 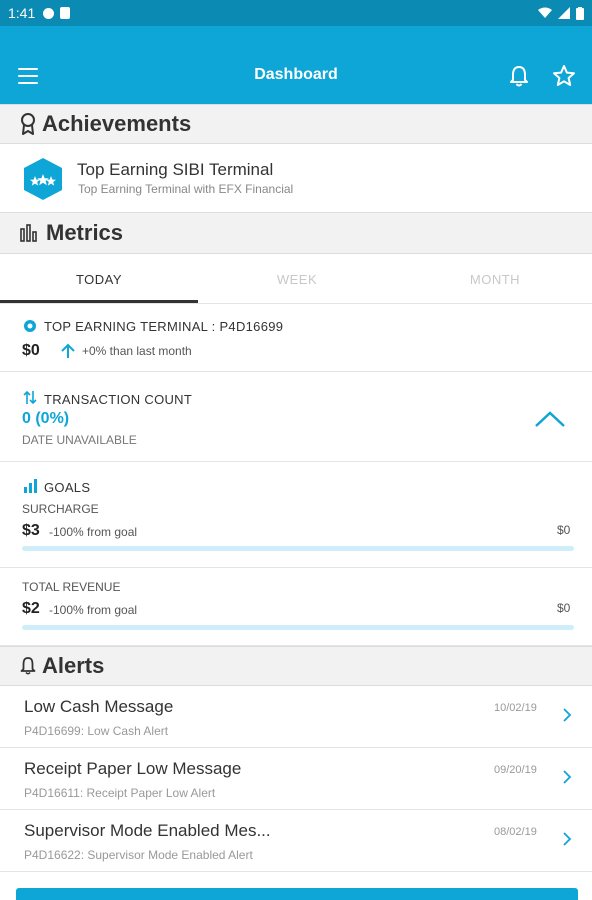 What do you see at coordinates (79, 440) in the screenshot?
I see `transaction-date-label: DATE UNAVAILABLE` at bounding box center [79, 440].